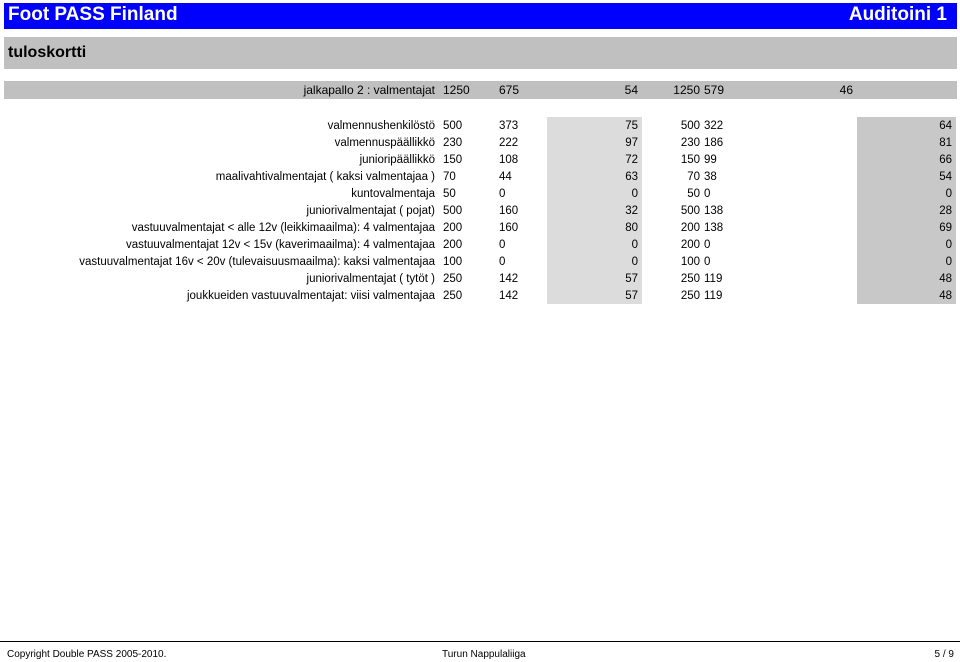  I want to click on row-value-2: 44, so click(505, 176).